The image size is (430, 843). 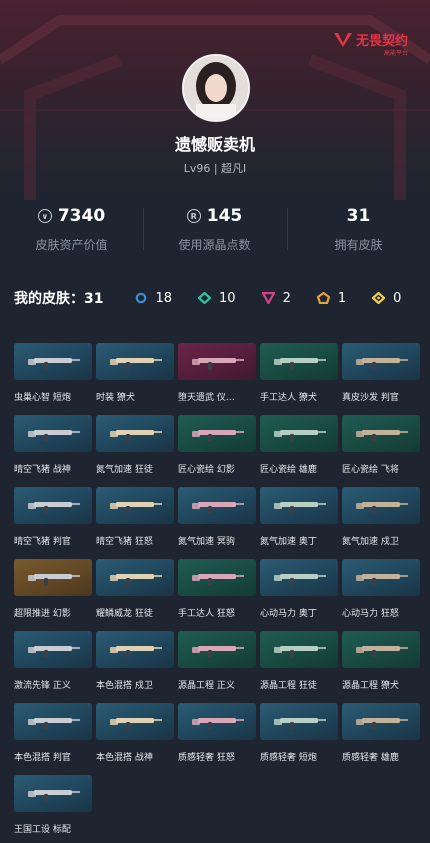 What do you see at coordinates (224, 216) in the screenshot?
I see `stat-value: 145` at bounding box center [224, 216].